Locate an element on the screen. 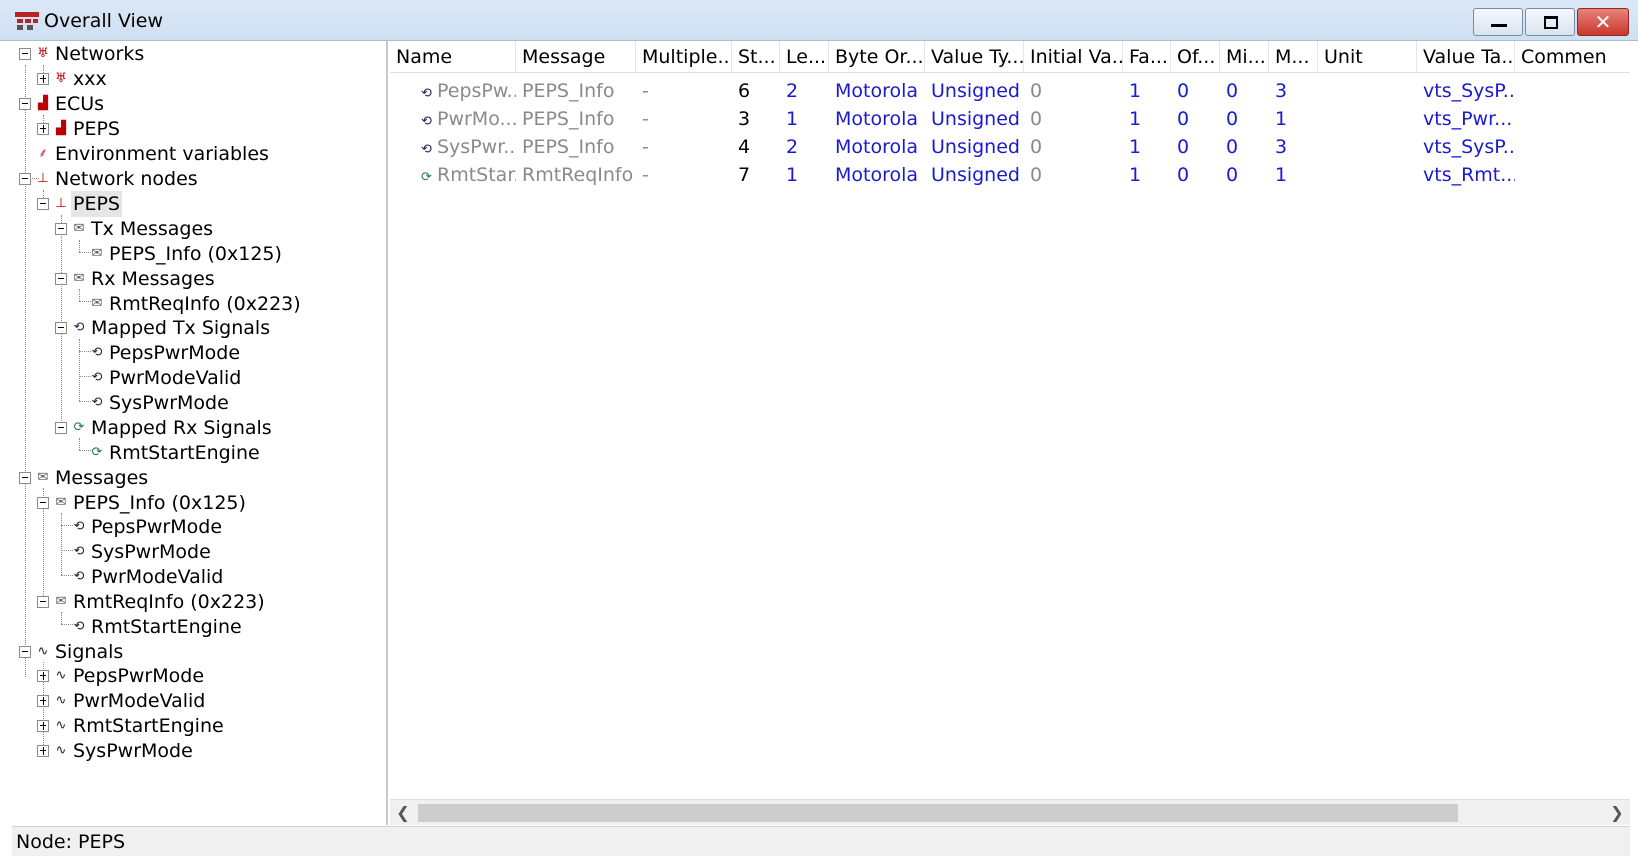 The width and height of the screenshot is (1638, 856). cell-startbit: 3 is located at coordinates (756, 119).